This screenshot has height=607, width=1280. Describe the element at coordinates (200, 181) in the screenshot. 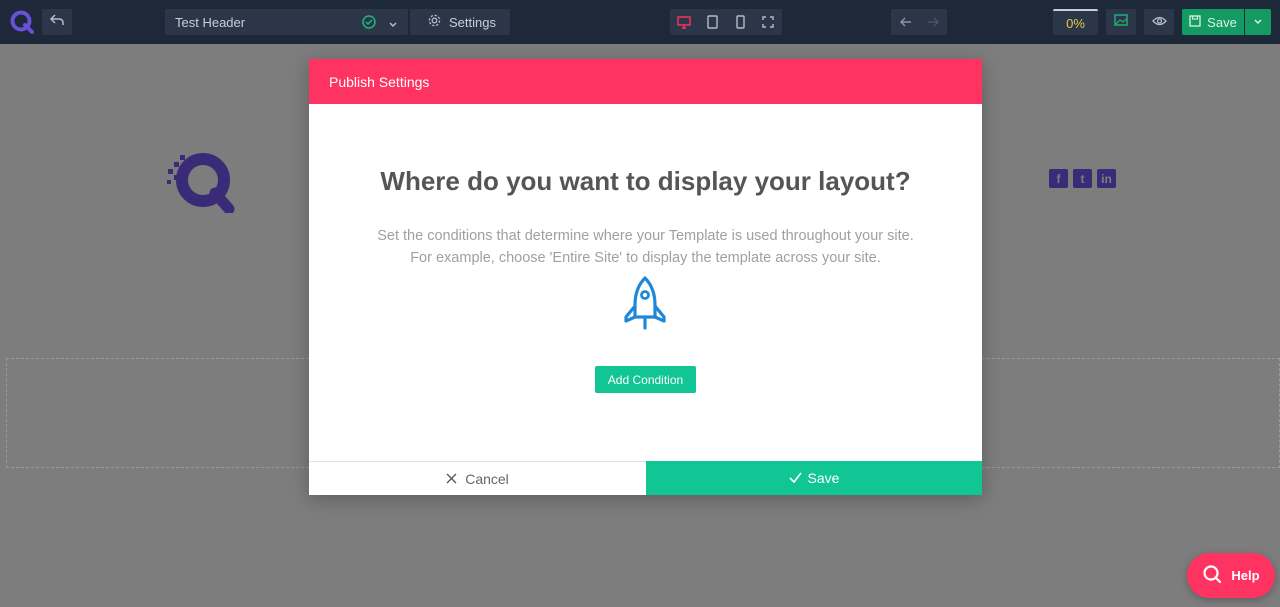

I see `site-logo-icon` at that location.